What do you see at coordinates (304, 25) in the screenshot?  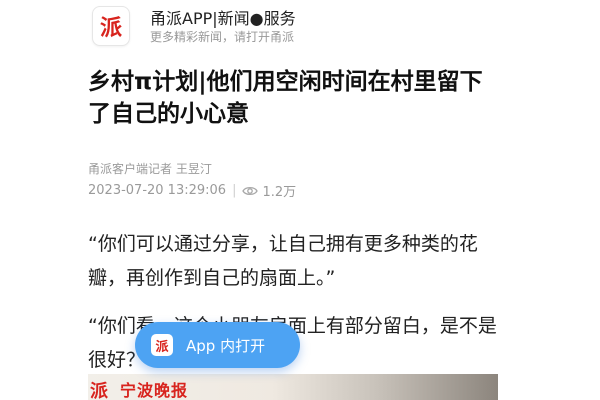 I see `app-header: 派 甬派APP|新闻●服务 更多精彩新闻，请打开甬派` at bounding box center [304, 25].